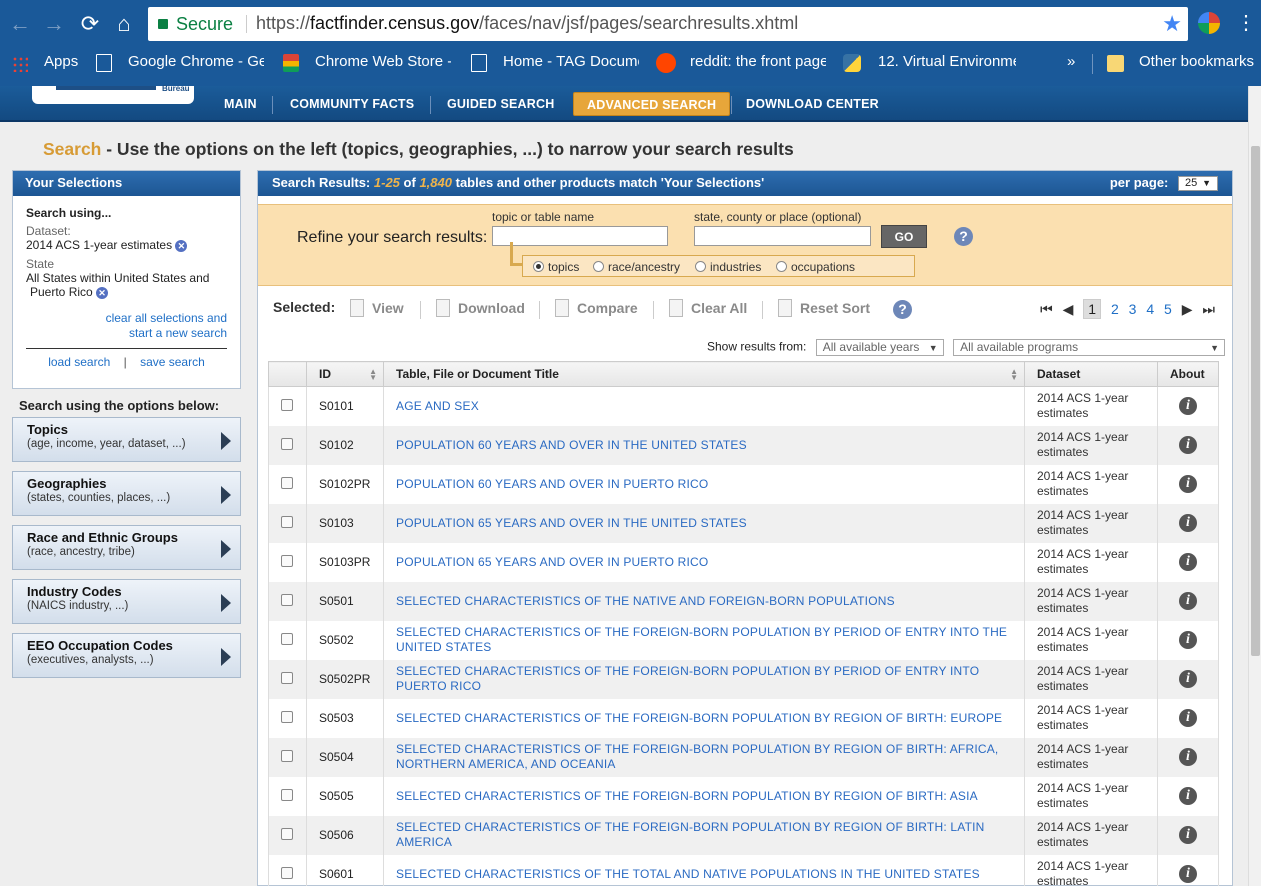 This screenshot has height=886, width=1261. I want to click on last-page-icon: ⏭, so click(1208, 309).